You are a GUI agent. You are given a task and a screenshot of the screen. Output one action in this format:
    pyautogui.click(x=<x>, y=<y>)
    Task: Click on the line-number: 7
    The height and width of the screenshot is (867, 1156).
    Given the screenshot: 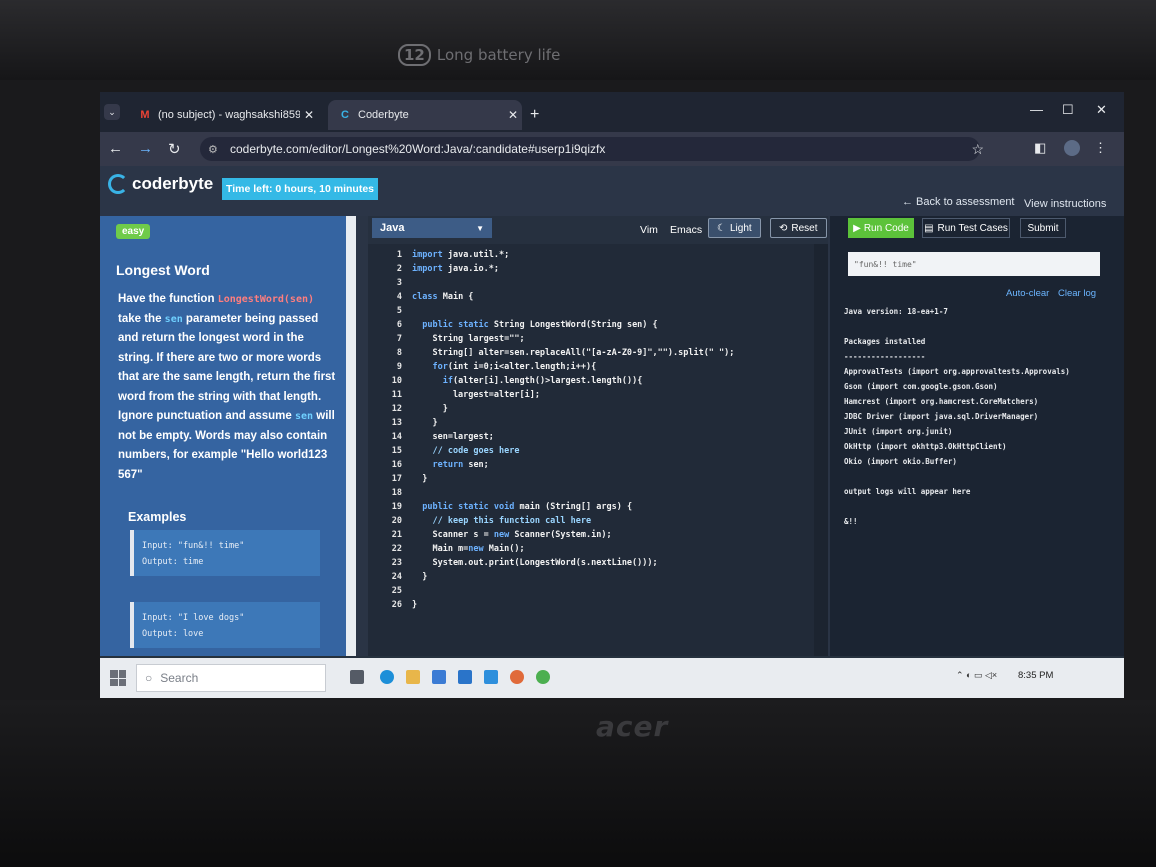 What is the action you would take?
    pyautogui.click(x=399, y=339)
    